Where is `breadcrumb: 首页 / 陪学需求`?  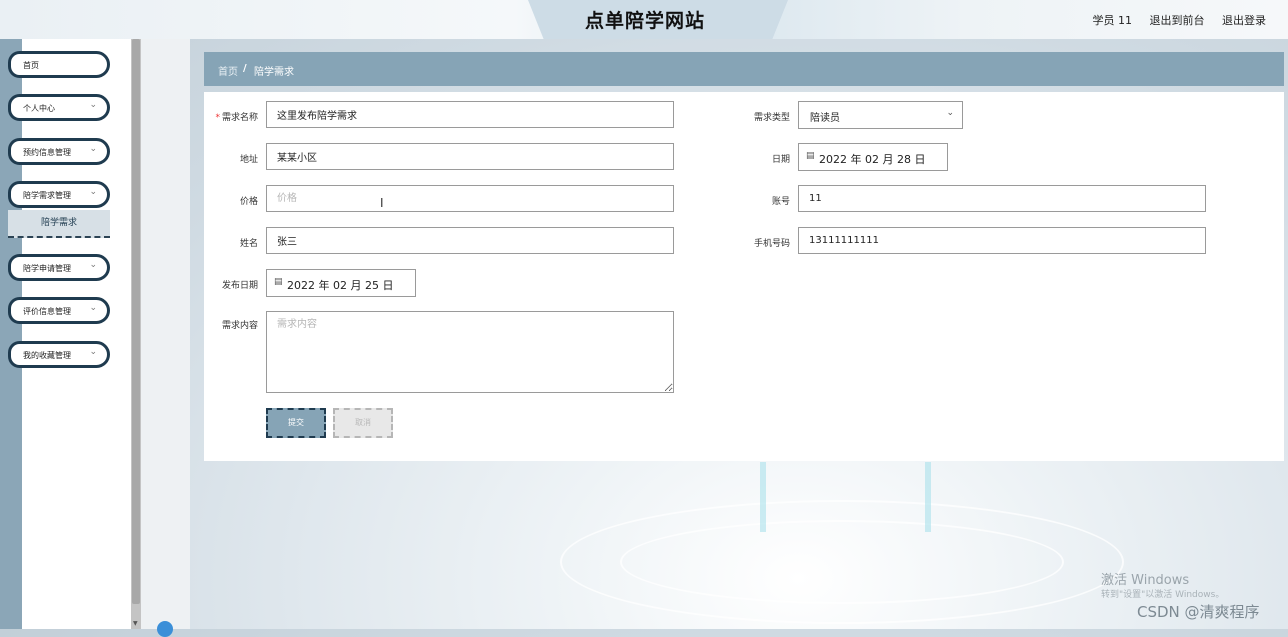
breadcrumb: 首页 / 陪学需求 is located at coordinates (744, 69).